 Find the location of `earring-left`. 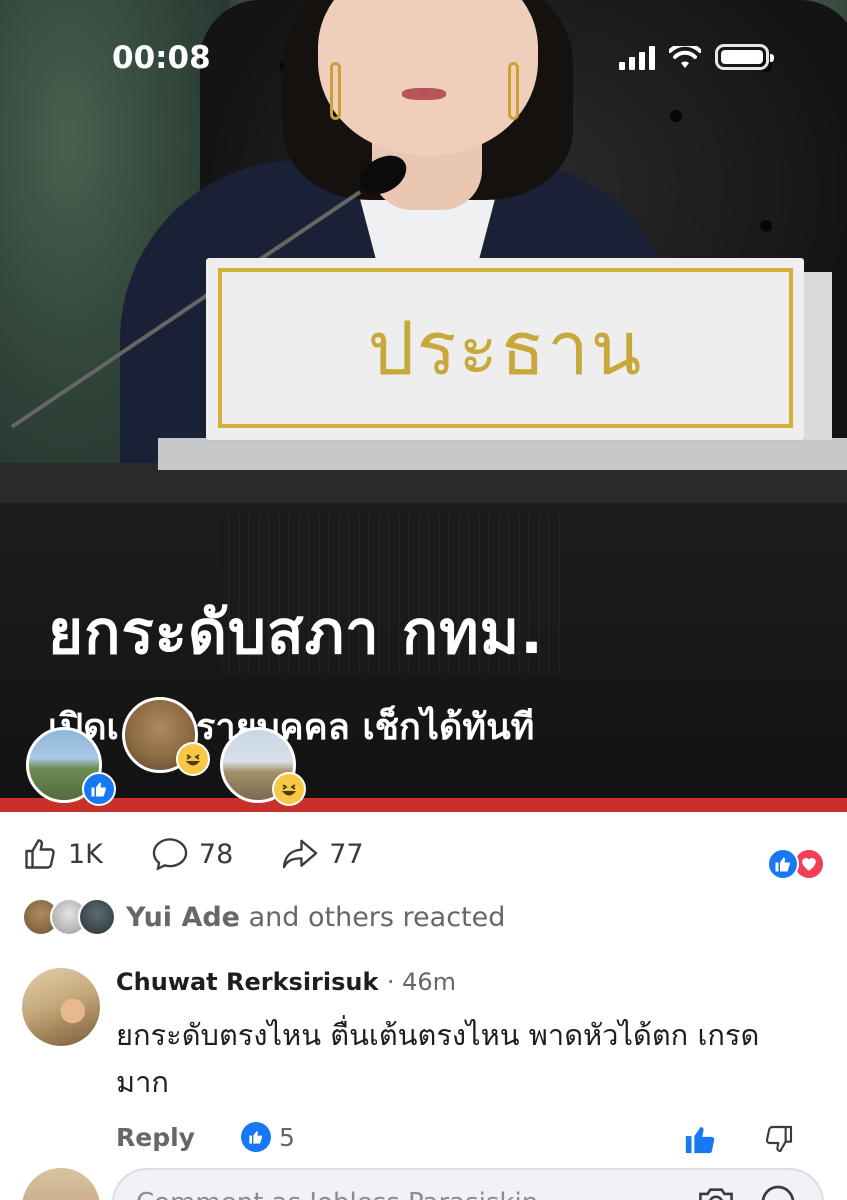

earring-left is located at coordinates (335, 91).